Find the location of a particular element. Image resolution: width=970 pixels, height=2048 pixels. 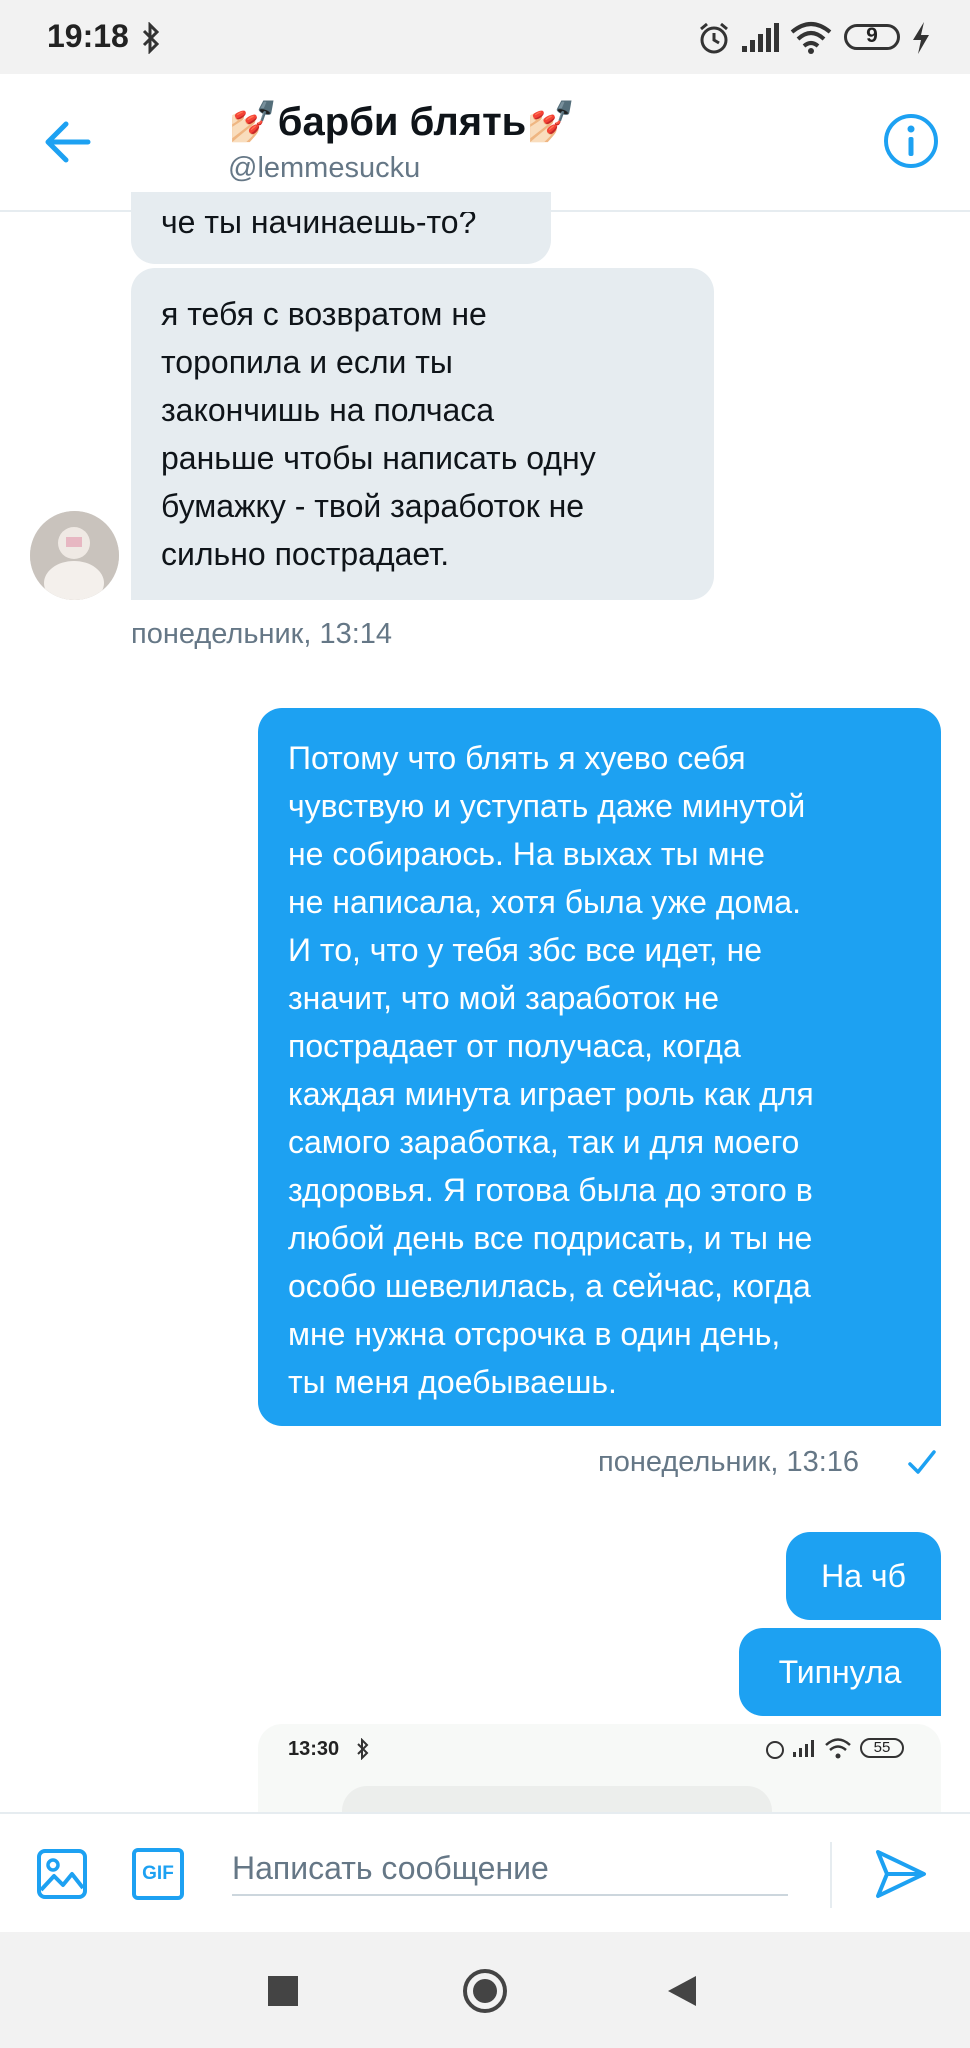

avatar is located at coordinates (74, 555).